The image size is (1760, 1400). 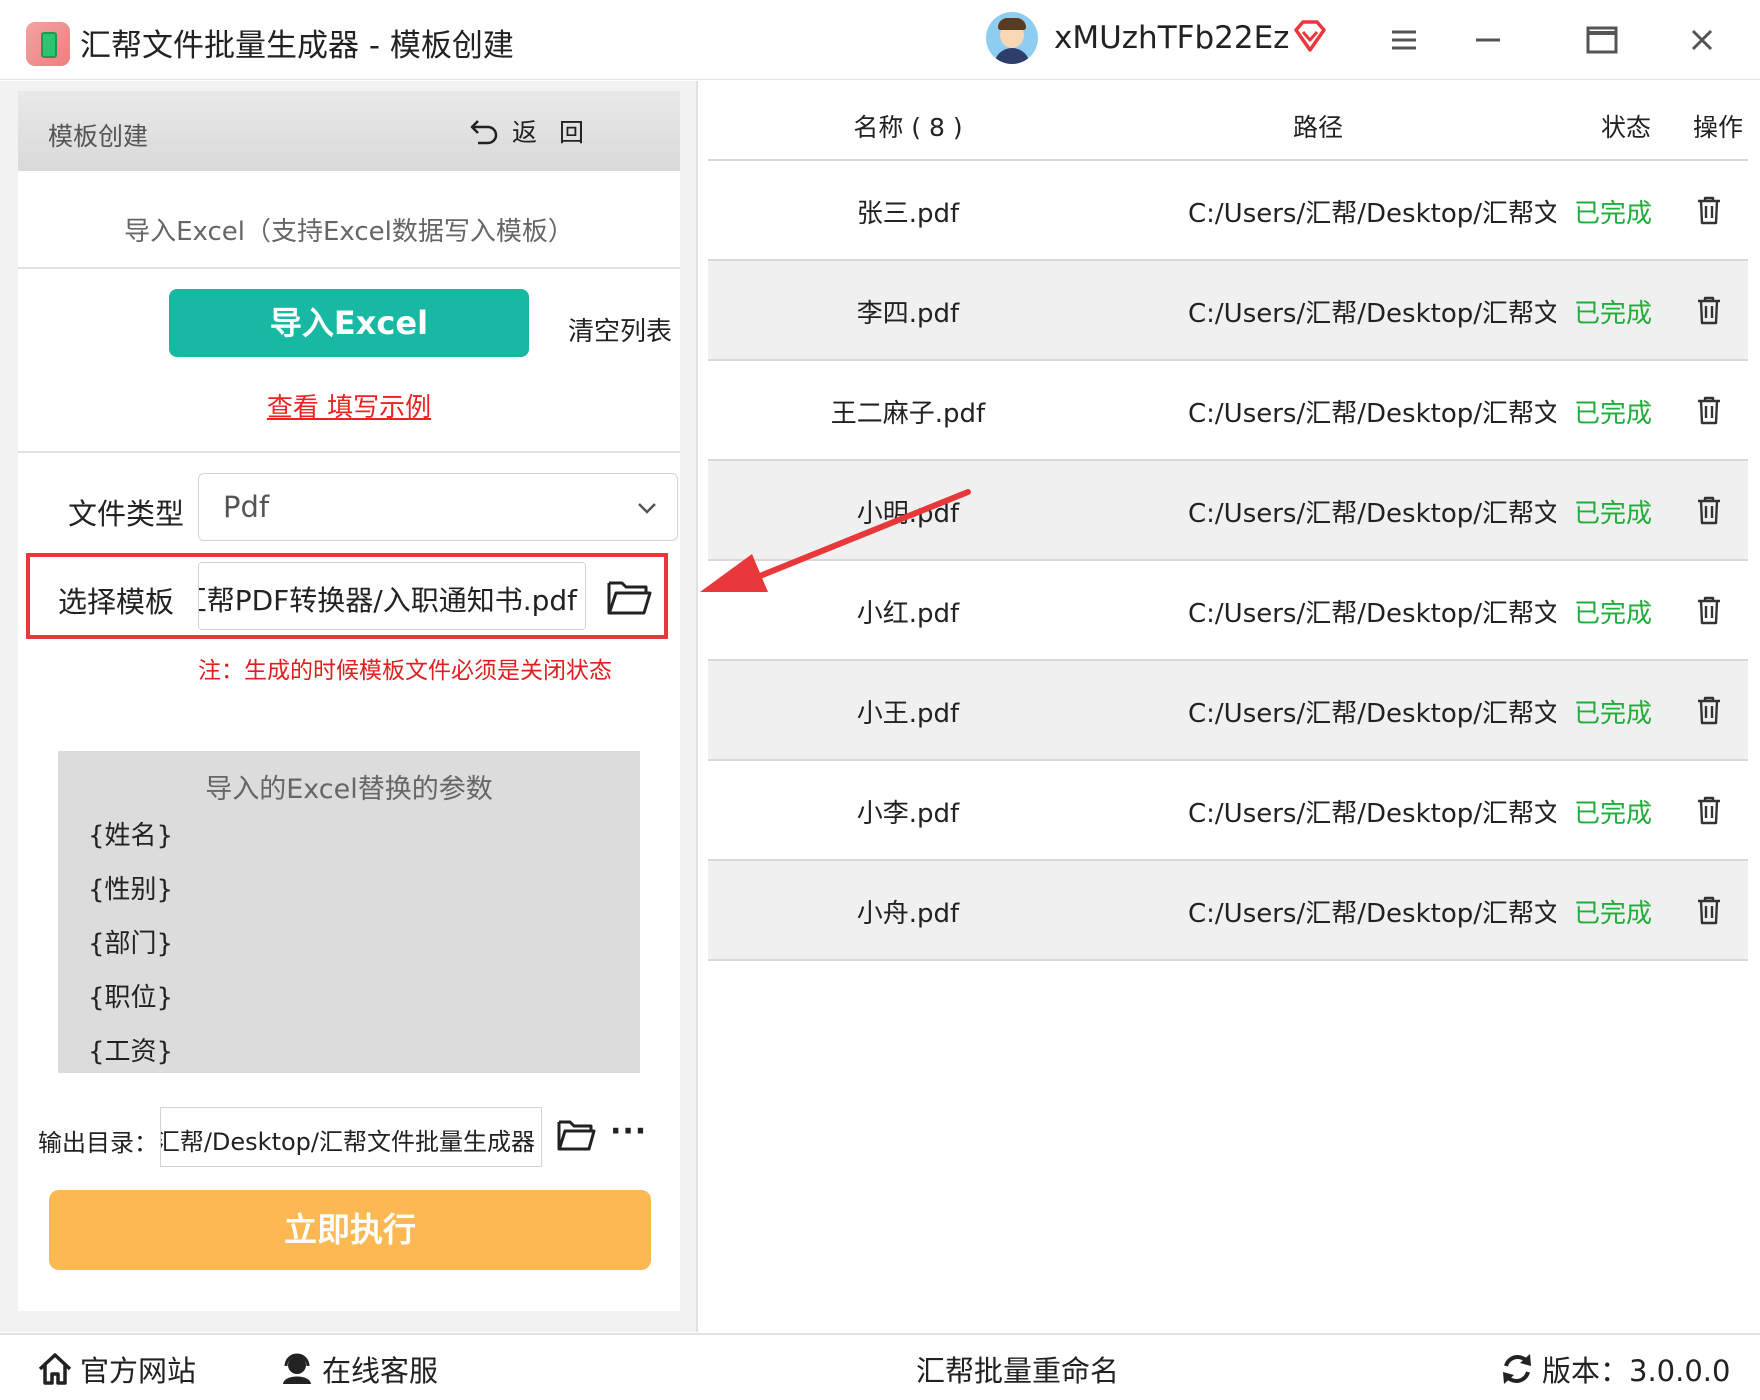 What do you see at coordinates (620, 329) in the screenshot?
I see `clear-list-button: 清空列表` at bounding box center [620, 329].